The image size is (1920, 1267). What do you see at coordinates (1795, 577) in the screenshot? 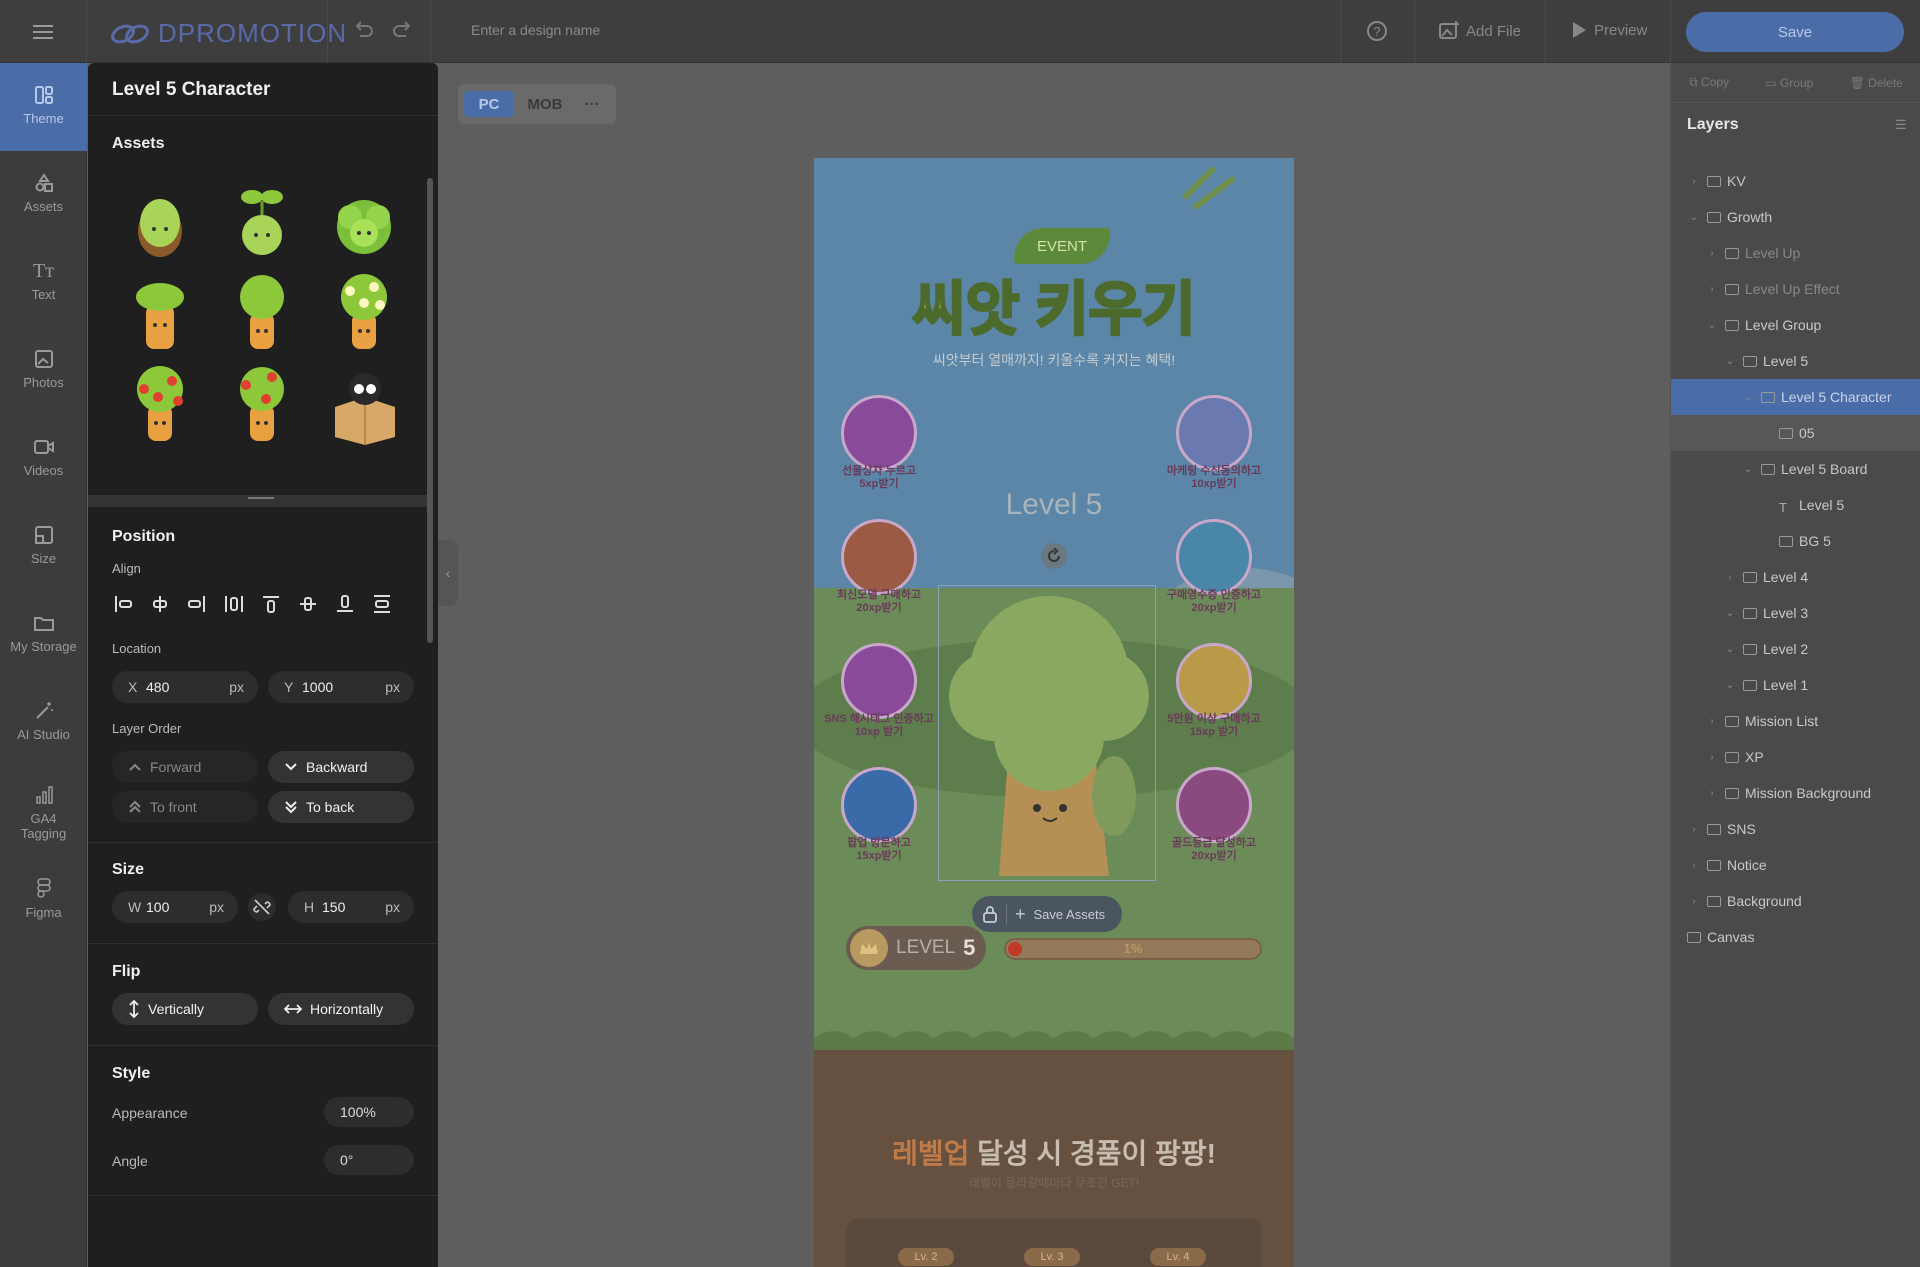
I see `layer-item: › Level 4` at bounding box center [1795, 577].